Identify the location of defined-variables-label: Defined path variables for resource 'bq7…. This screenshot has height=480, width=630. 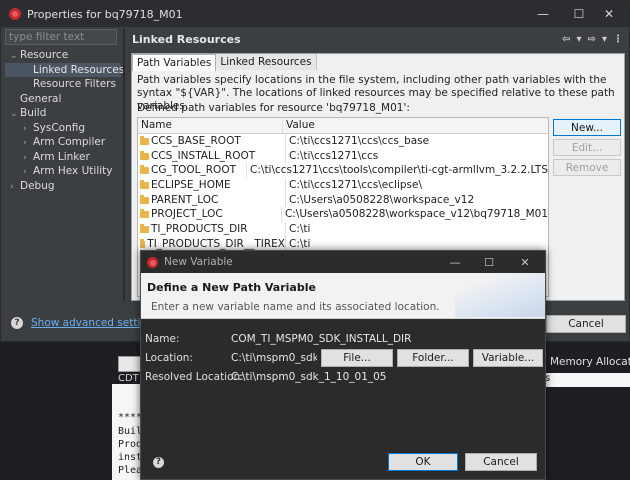
(273, 108).